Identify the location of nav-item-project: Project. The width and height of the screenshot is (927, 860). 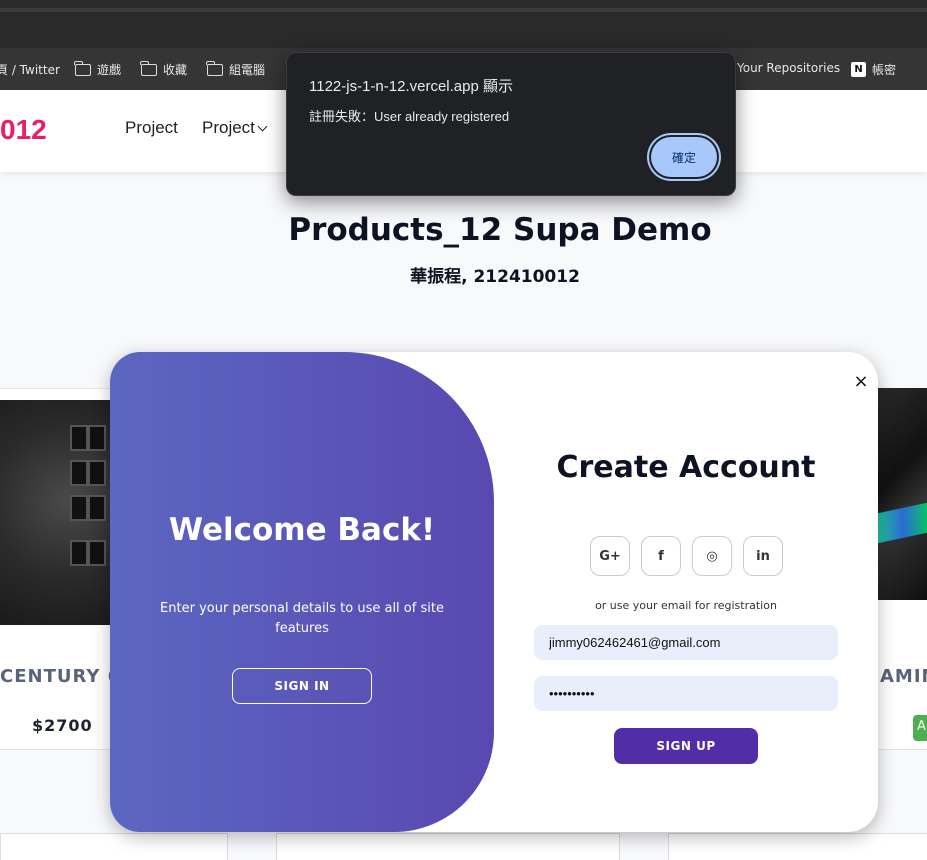
(151, 128).